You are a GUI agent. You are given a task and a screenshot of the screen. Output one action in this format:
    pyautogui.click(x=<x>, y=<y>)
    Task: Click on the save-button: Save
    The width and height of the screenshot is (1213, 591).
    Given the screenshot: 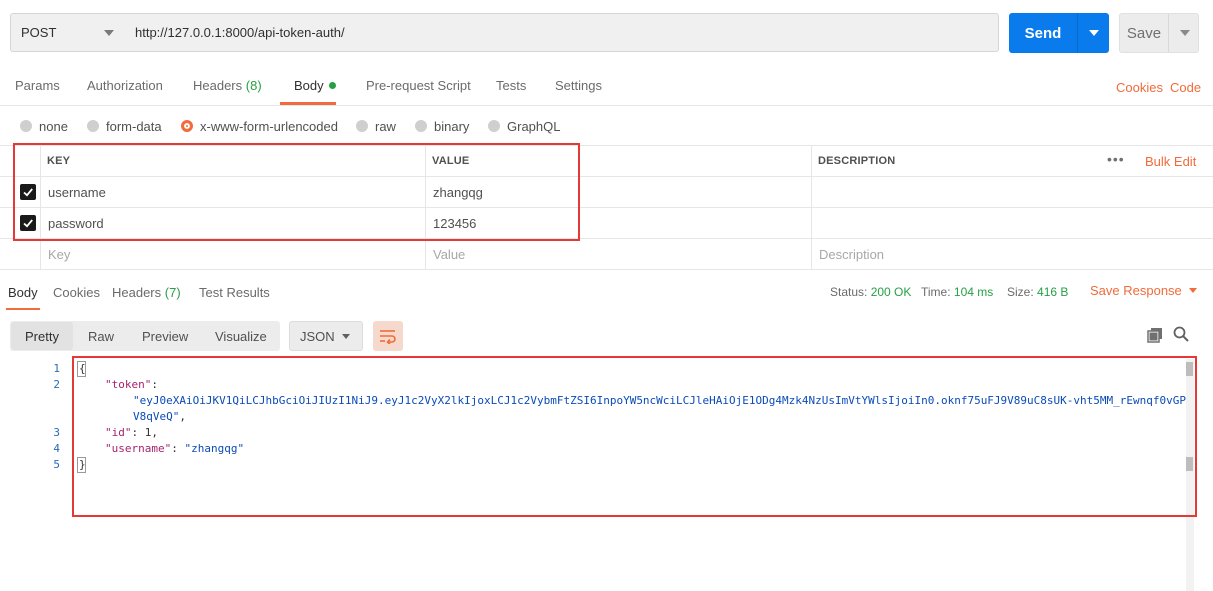 What is the action you would take?
    pyautogui.click(x=1159, y=33)
    